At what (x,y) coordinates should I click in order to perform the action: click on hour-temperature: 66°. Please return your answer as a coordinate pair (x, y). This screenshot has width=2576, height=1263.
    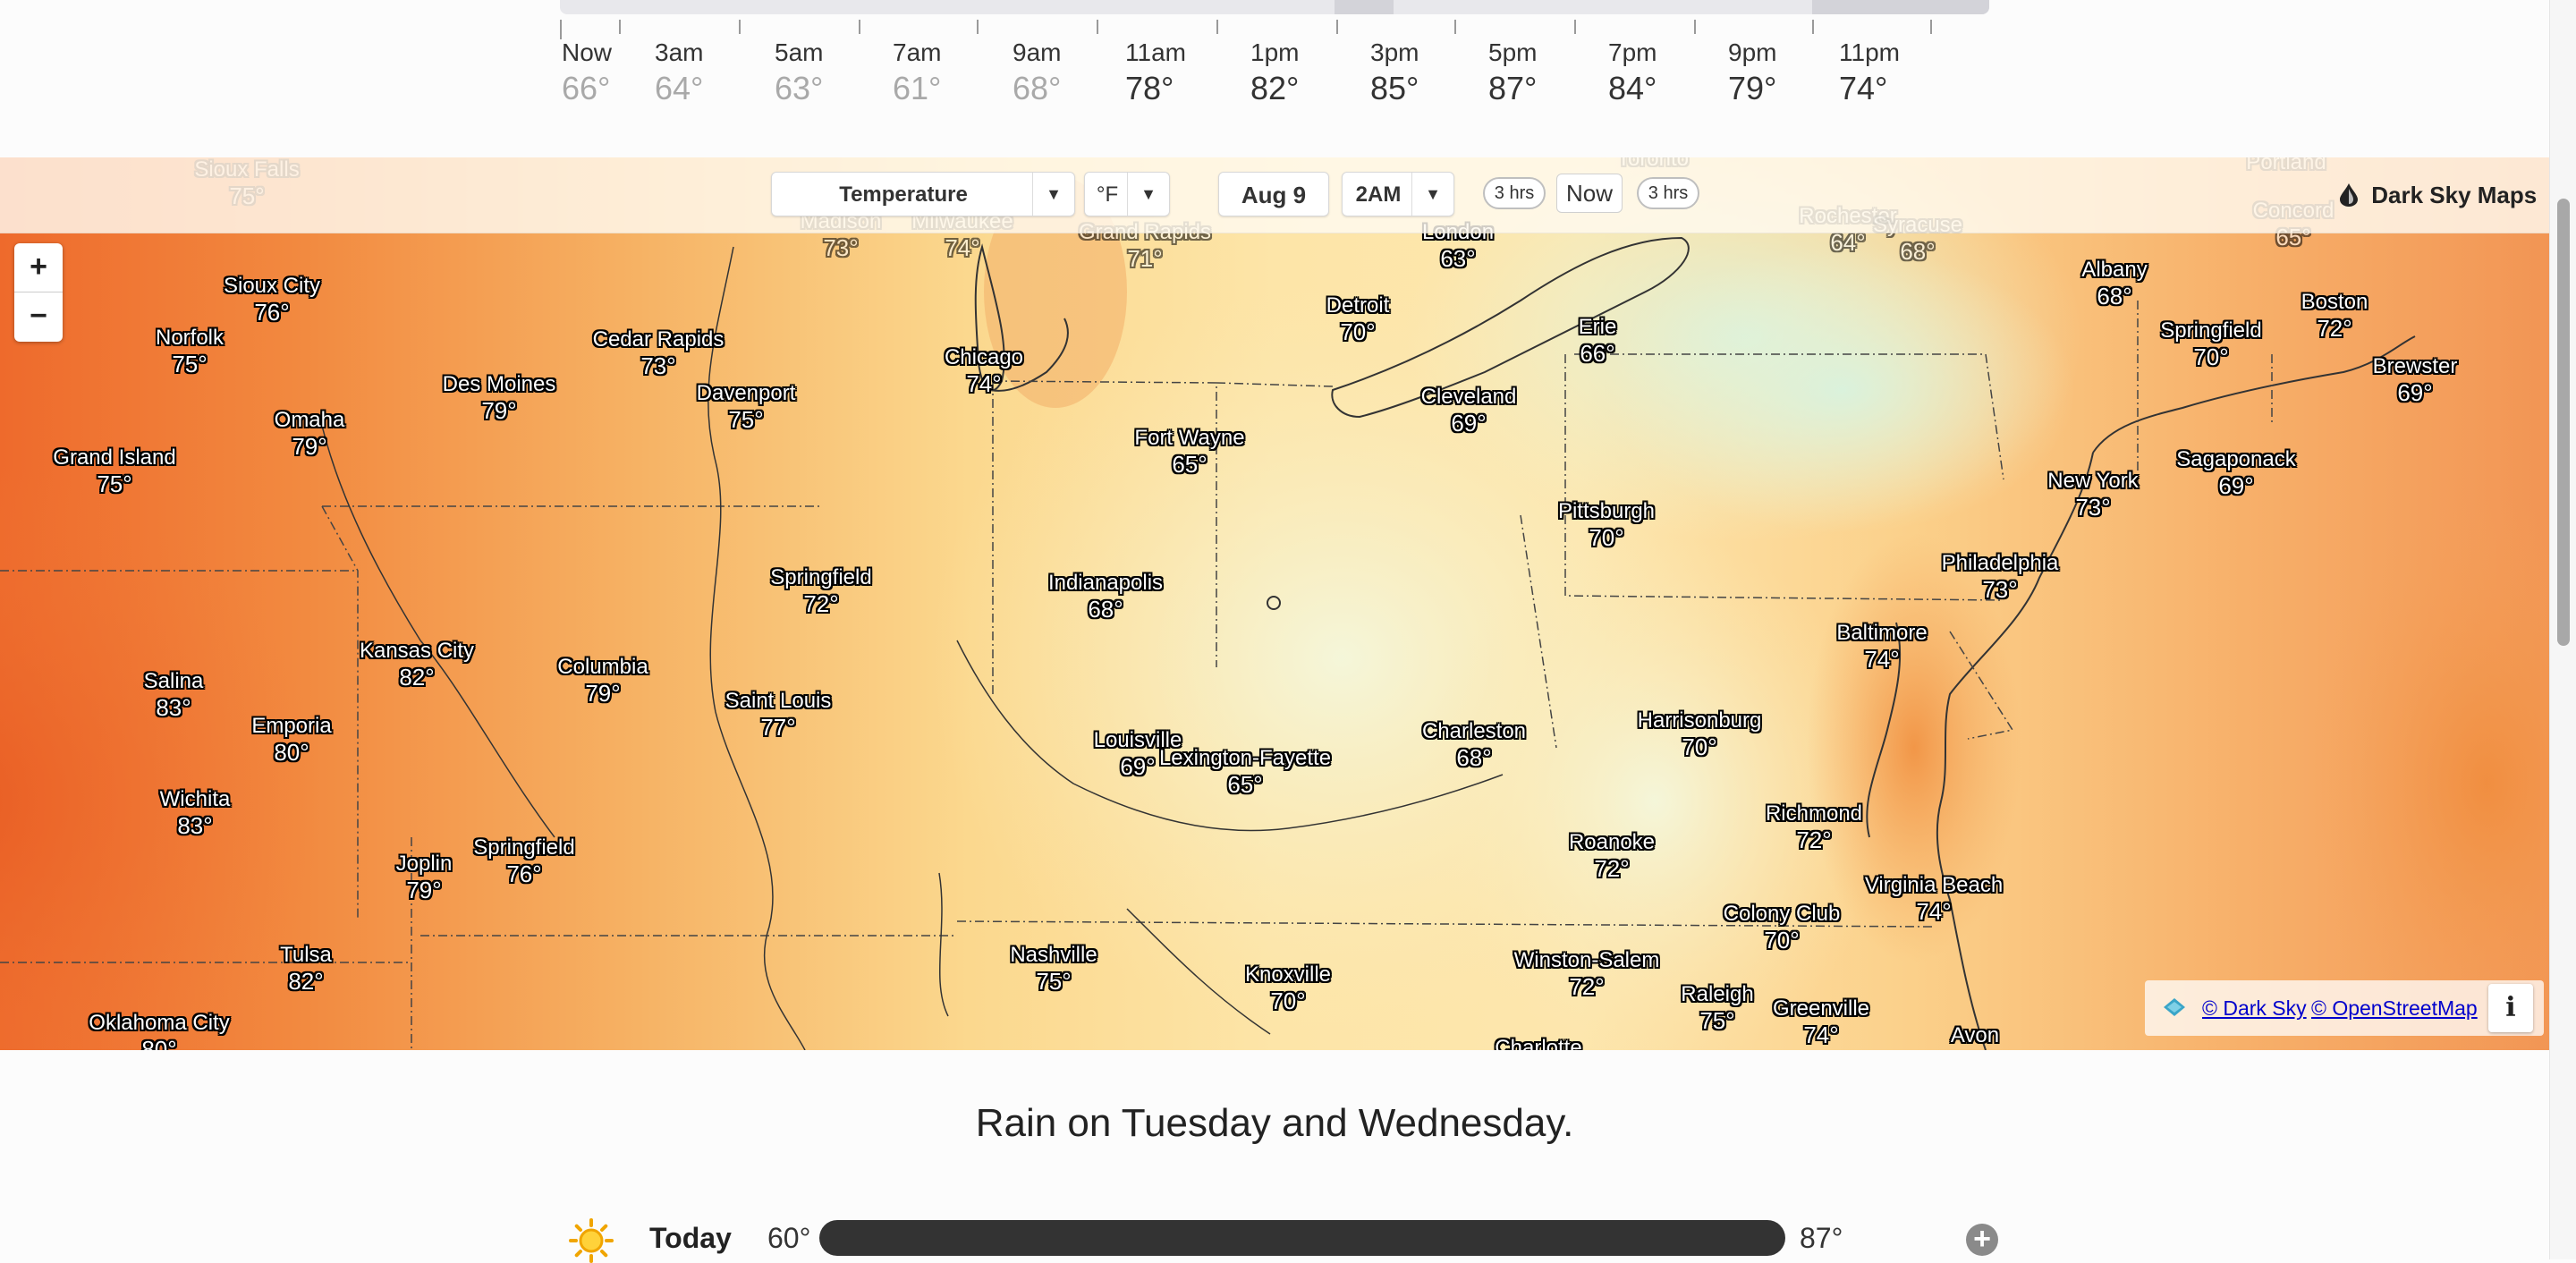
    Looking at the image, I should click on (586, 88).